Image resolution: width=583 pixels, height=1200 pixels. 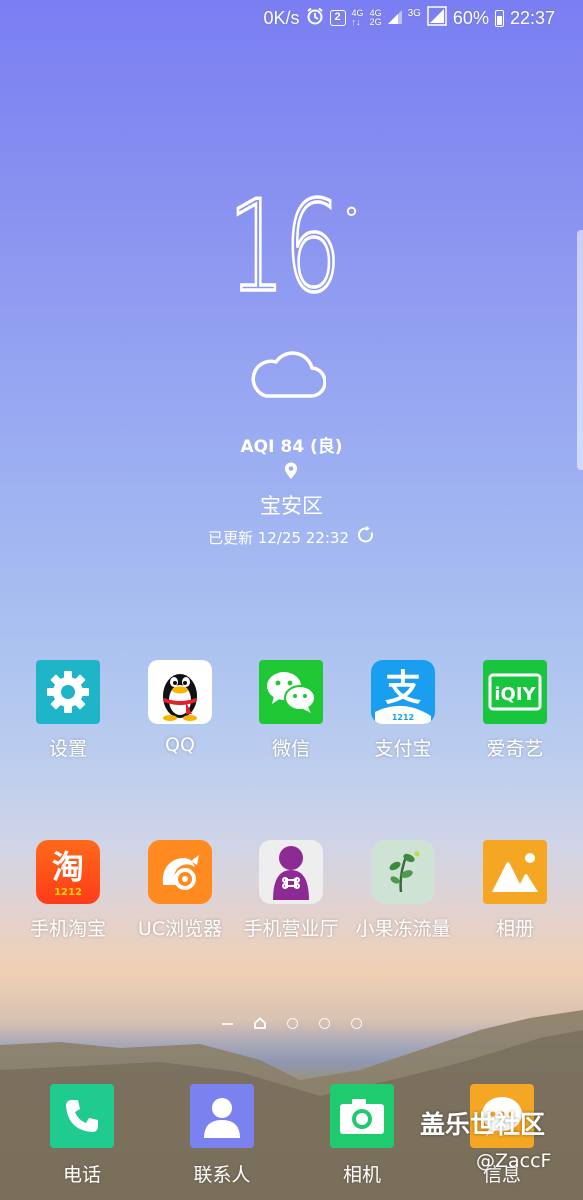 What do you see at coordinates (403, 749) in the screenshot?
I see `app-label: 支付宝` at bounding box center [403, 749].